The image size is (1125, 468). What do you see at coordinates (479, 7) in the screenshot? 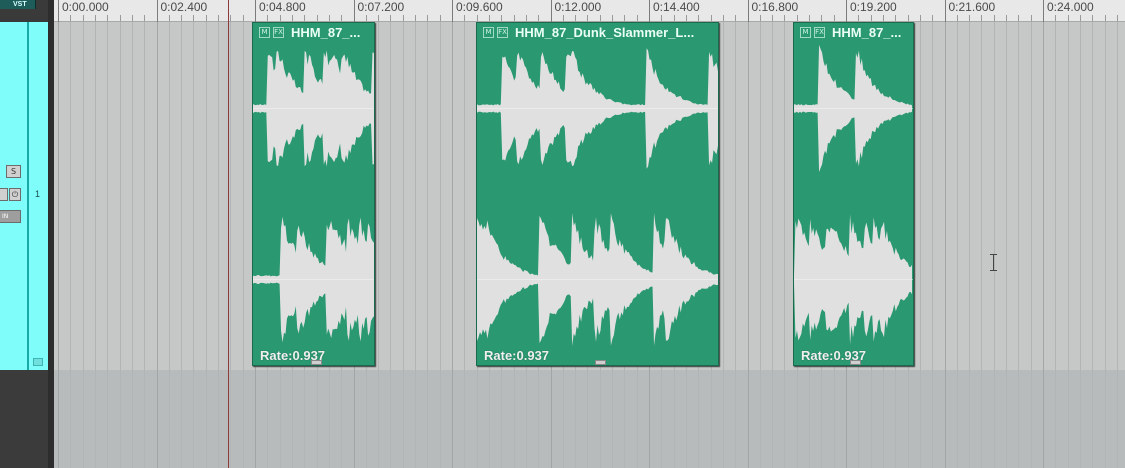
I see `ruler-time-label: 0:09.600` at bounding box center [479, 7].